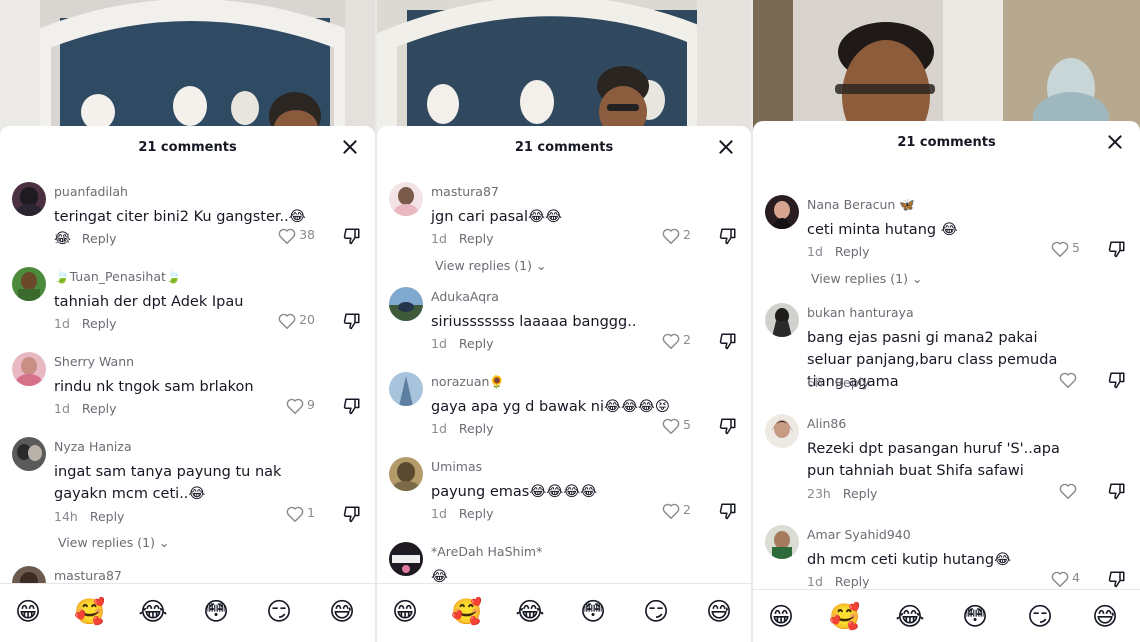 The width and height of the screenshot is (1140, 642). Describe the element at coordinates (861, 205) in the screenshot. I see `username: Nana Beracun 🦋` at that location.